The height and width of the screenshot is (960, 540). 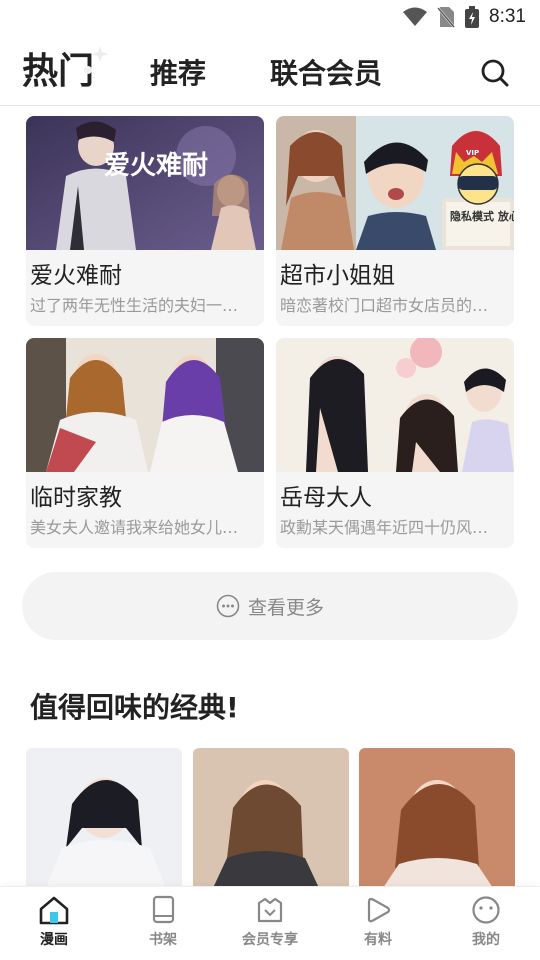 I want to click on comic-title: 爱火难耐, so click(x=76, y=276).